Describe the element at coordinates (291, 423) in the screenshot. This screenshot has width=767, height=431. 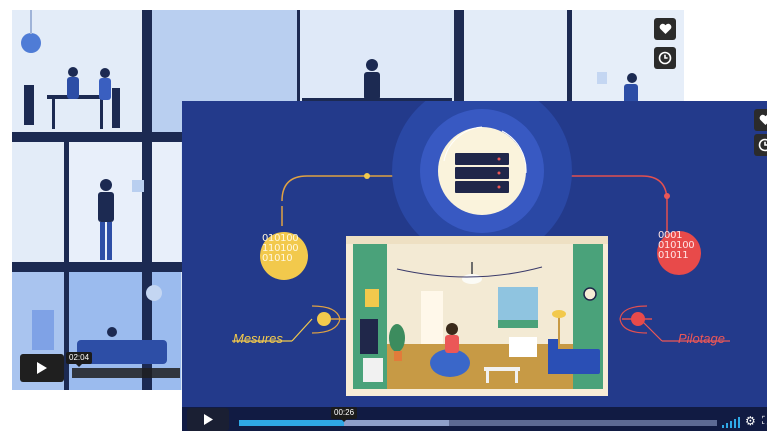
I see `front-progress-played` at that location.